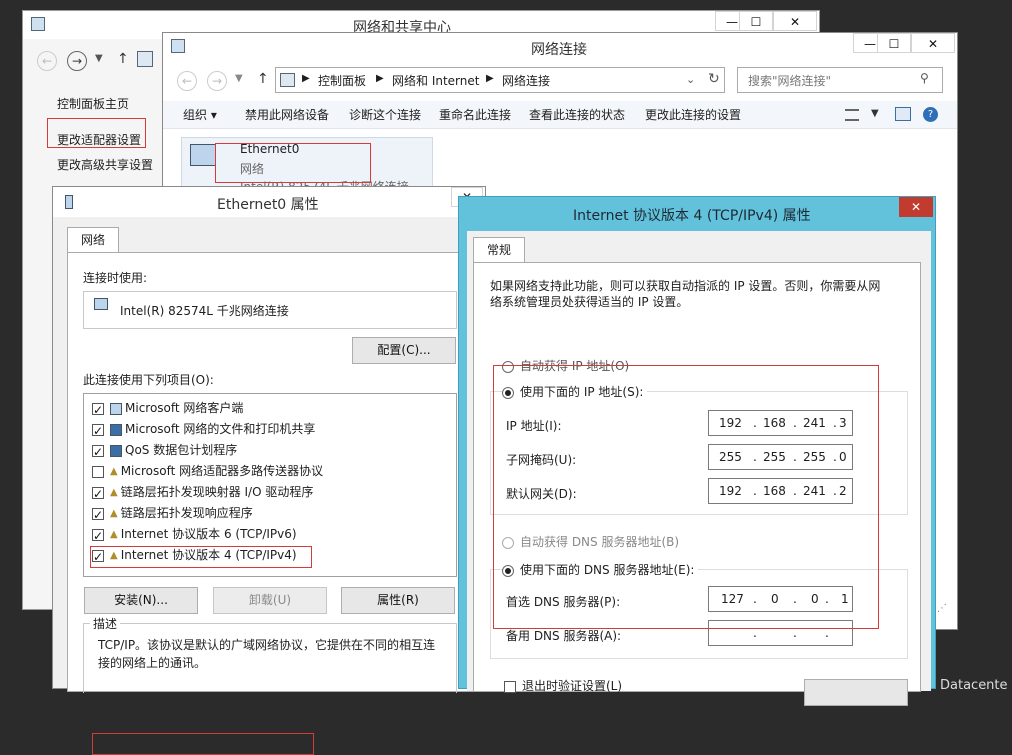  I want to click on items-label: 此连接使用下列项目(O):, so click(148, 380).